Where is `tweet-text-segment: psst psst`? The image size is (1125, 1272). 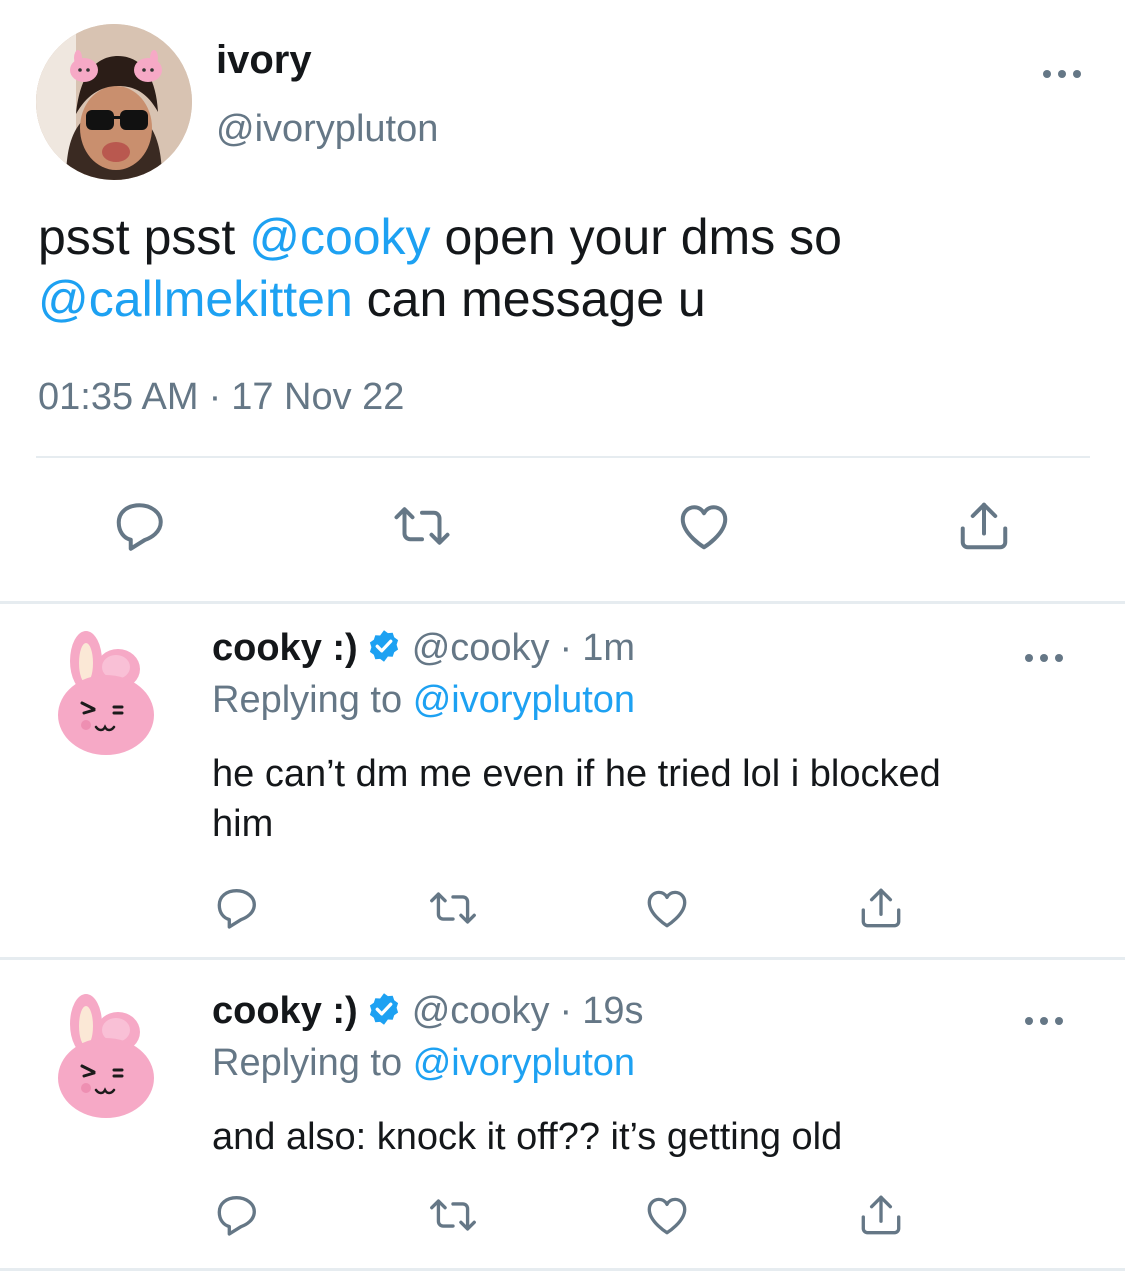
tweet-text-segment: psst psst is located at coordinates (144, 237).